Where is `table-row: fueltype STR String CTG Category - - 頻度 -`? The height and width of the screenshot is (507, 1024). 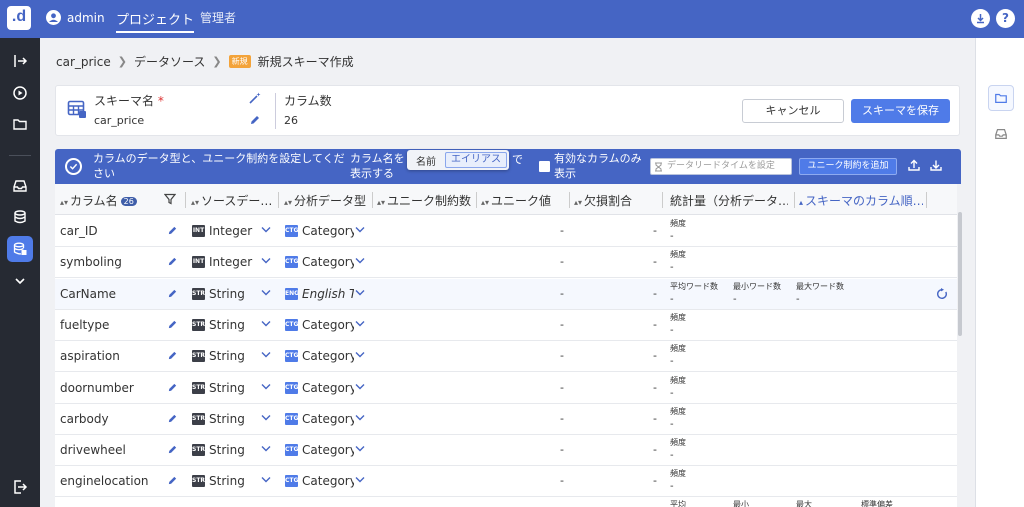 table-row: fueltype STR String CTG Category - - 頻度 - is located at coordinates (506, 325).